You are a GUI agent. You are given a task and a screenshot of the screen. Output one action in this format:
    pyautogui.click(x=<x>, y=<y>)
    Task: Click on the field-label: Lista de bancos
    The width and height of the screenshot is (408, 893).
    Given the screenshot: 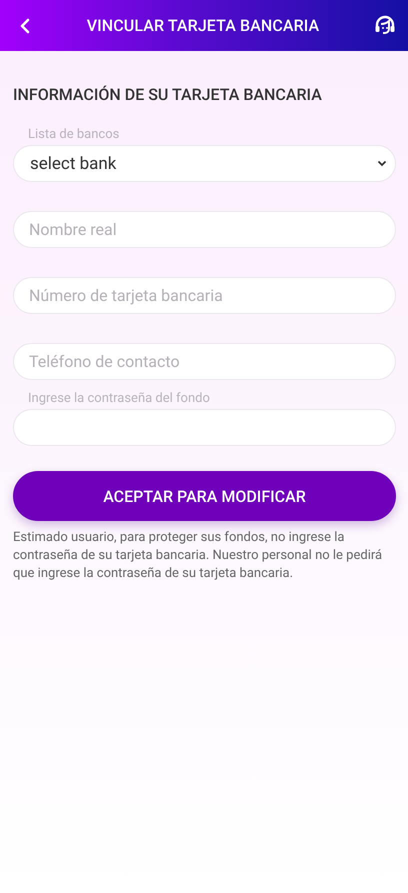 What is the action you would take?
    pyautogui.click(x=74, y=134)
    